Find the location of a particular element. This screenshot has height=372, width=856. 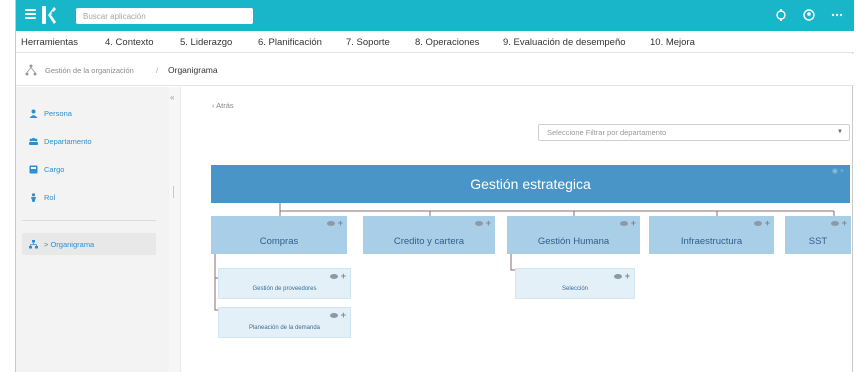

org-node-infraestructura: + Infraestructura is located at coordinates (711, 235).